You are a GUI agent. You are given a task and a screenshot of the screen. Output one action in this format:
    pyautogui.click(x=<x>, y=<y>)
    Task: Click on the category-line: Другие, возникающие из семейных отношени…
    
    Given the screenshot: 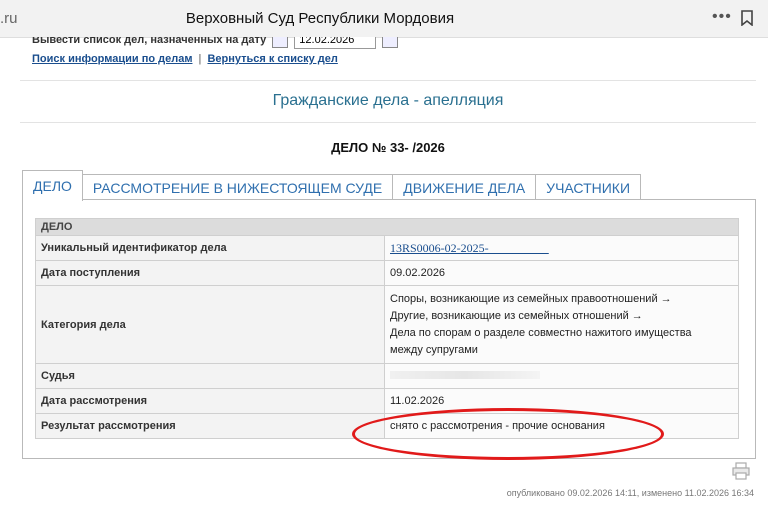 What is the action you would take?
    pyautogui.click(x=516, y=315)
    